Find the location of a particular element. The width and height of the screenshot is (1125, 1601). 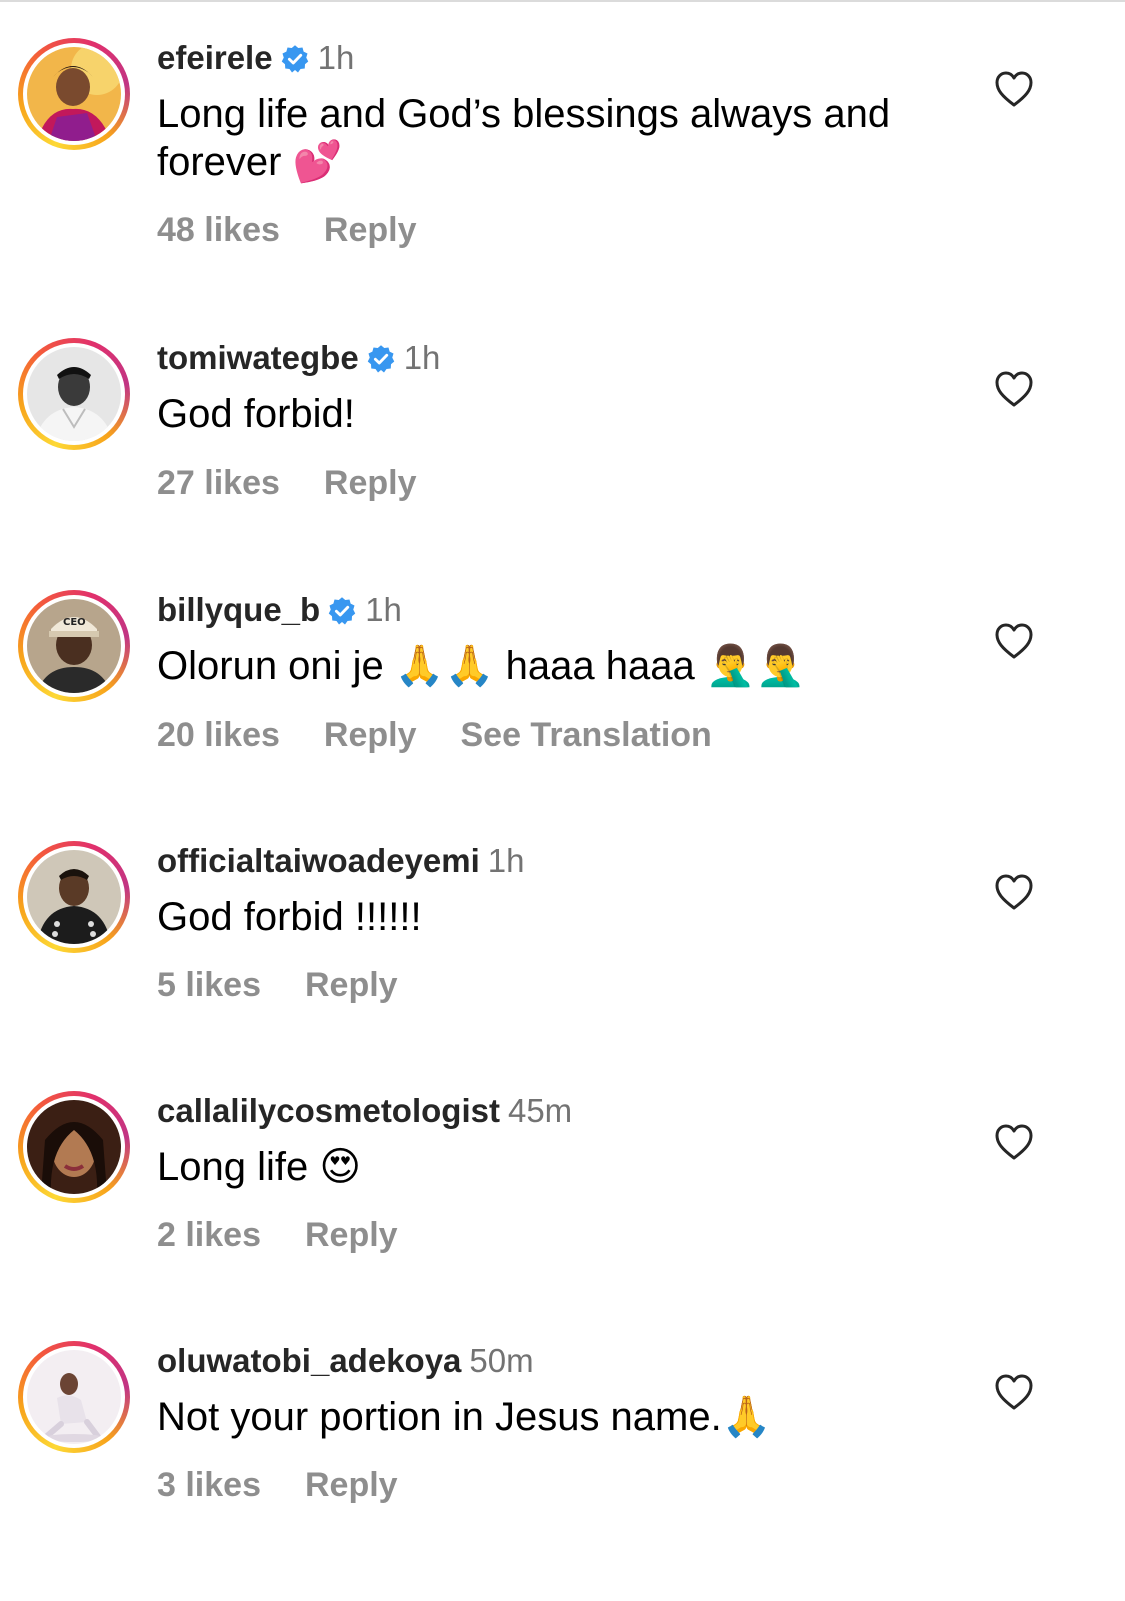

comment-text: Olorun oni je 🙏🙏 haaa haaa 🤦‍♂️🤦‍♂️ is located at coordinates (481, 666).